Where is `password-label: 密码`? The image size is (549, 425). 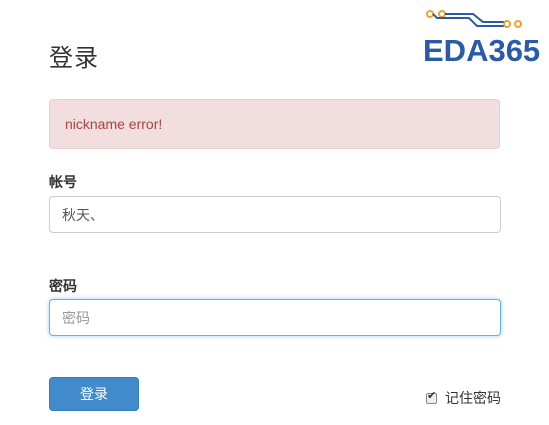
password-label: 密码 is located at coordinates (63, 286).